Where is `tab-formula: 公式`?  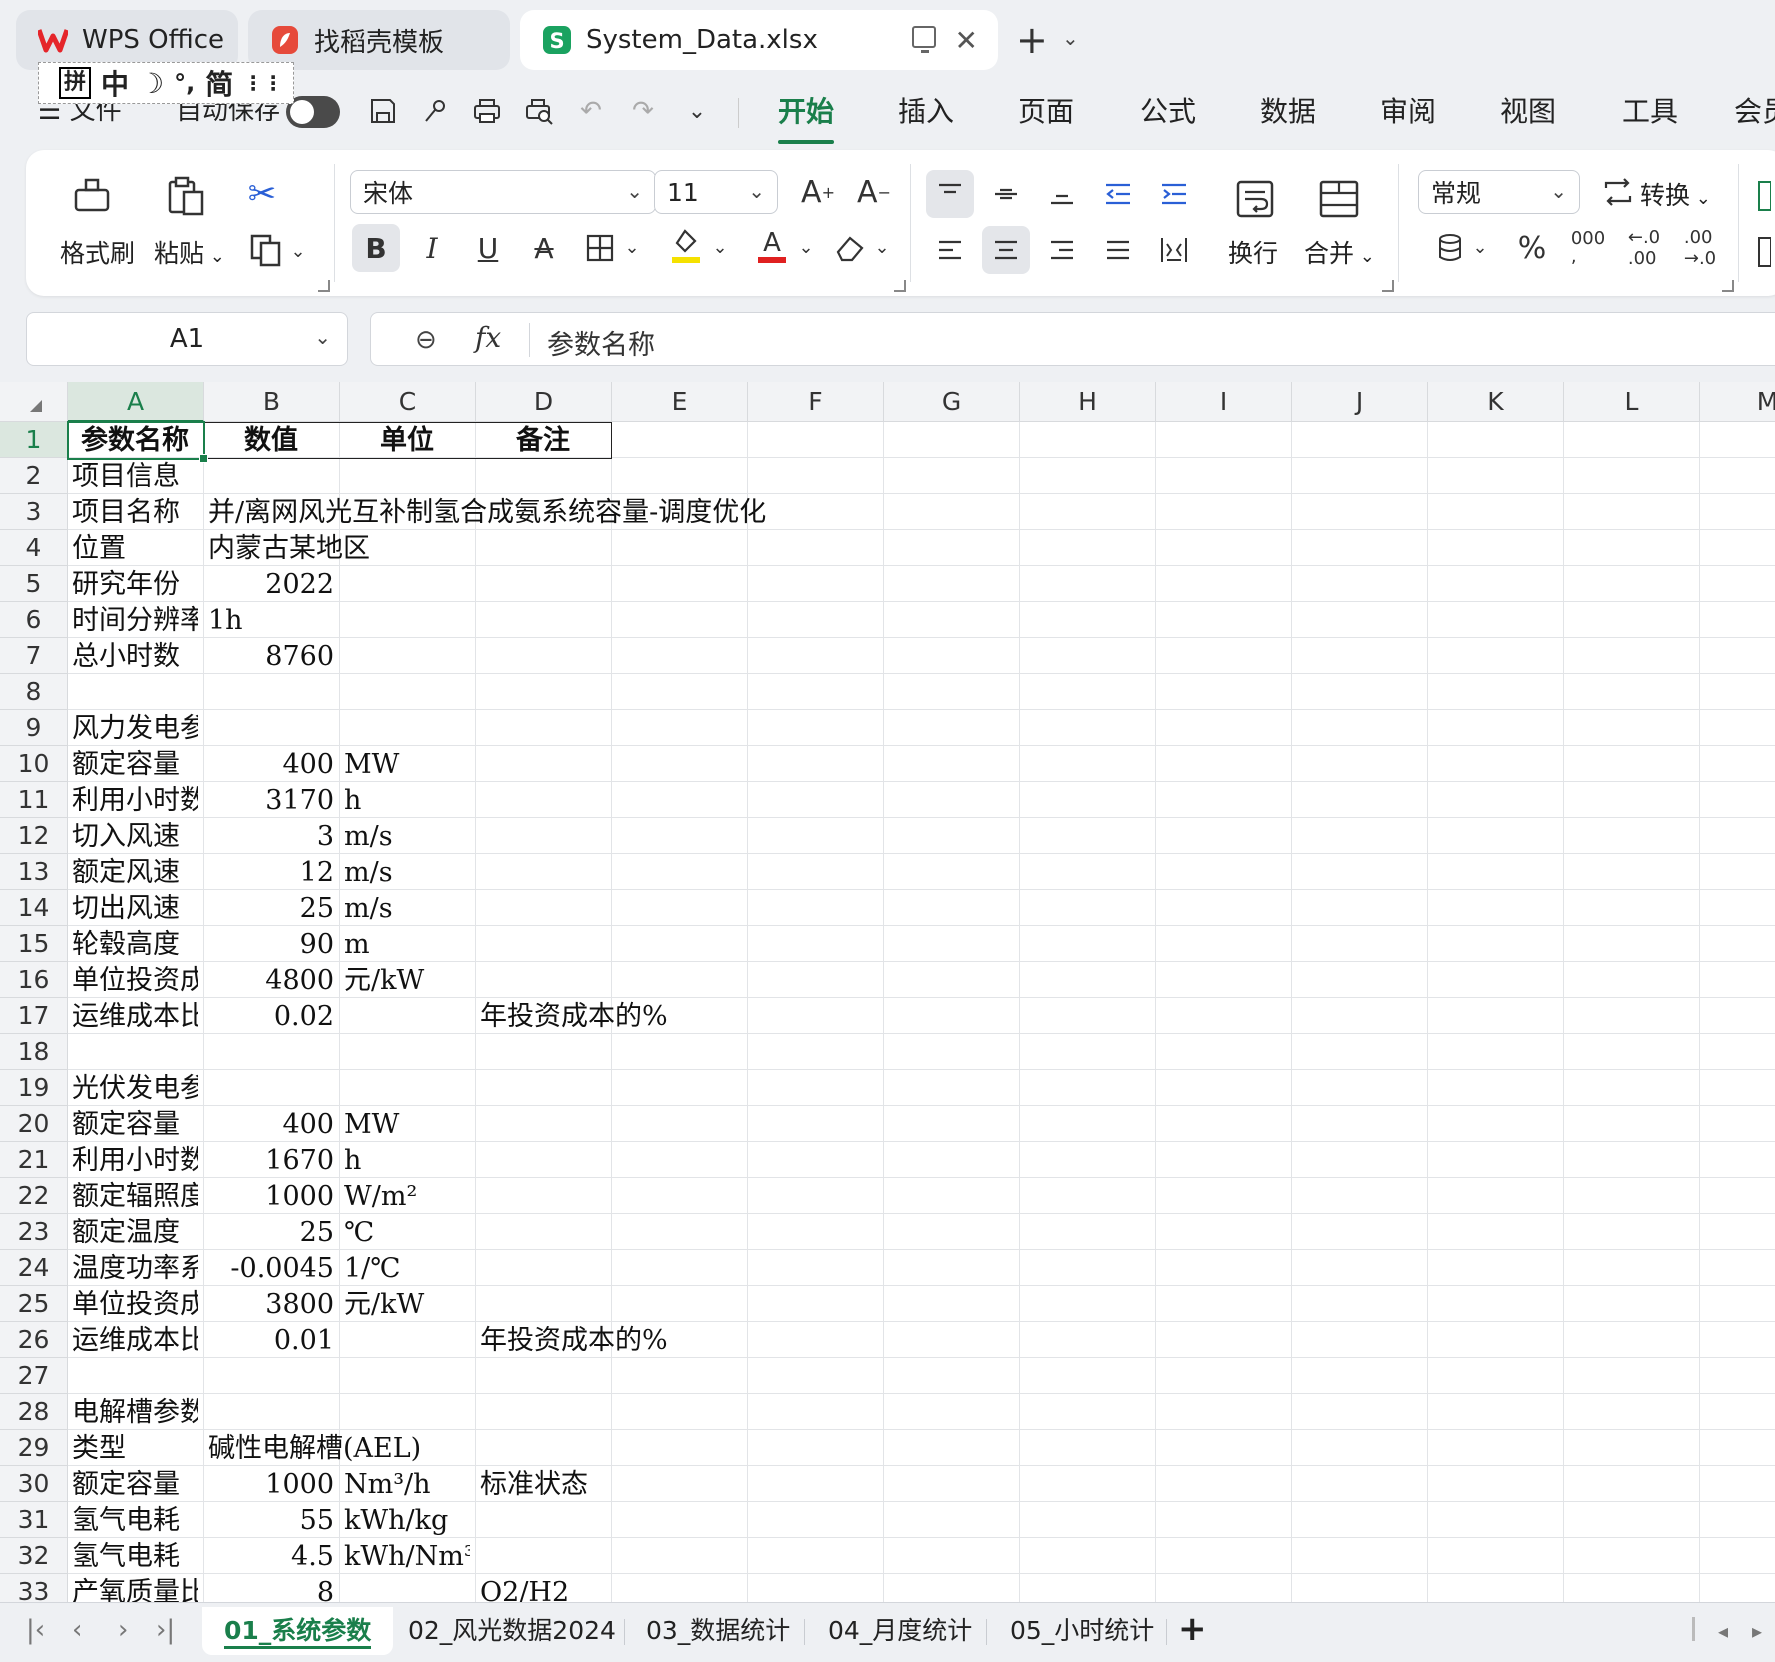
tab-formula: 公式 is located at coordinates (1168, 110).